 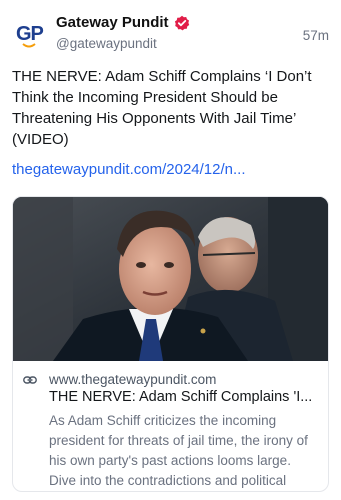 I want to click on post-header: GP Gateway Pundit @gatewaypundit 57m, so click(x=170, y=32).